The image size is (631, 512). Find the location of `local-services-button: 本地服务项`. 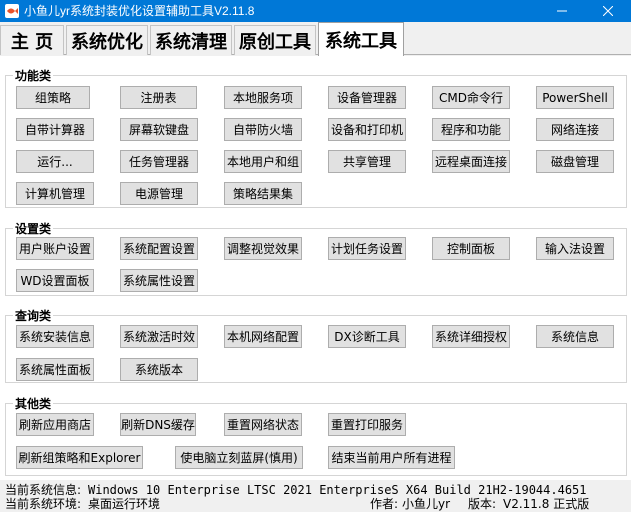

local-services-button: 本地服务项 is located at coordinates (263, 97).